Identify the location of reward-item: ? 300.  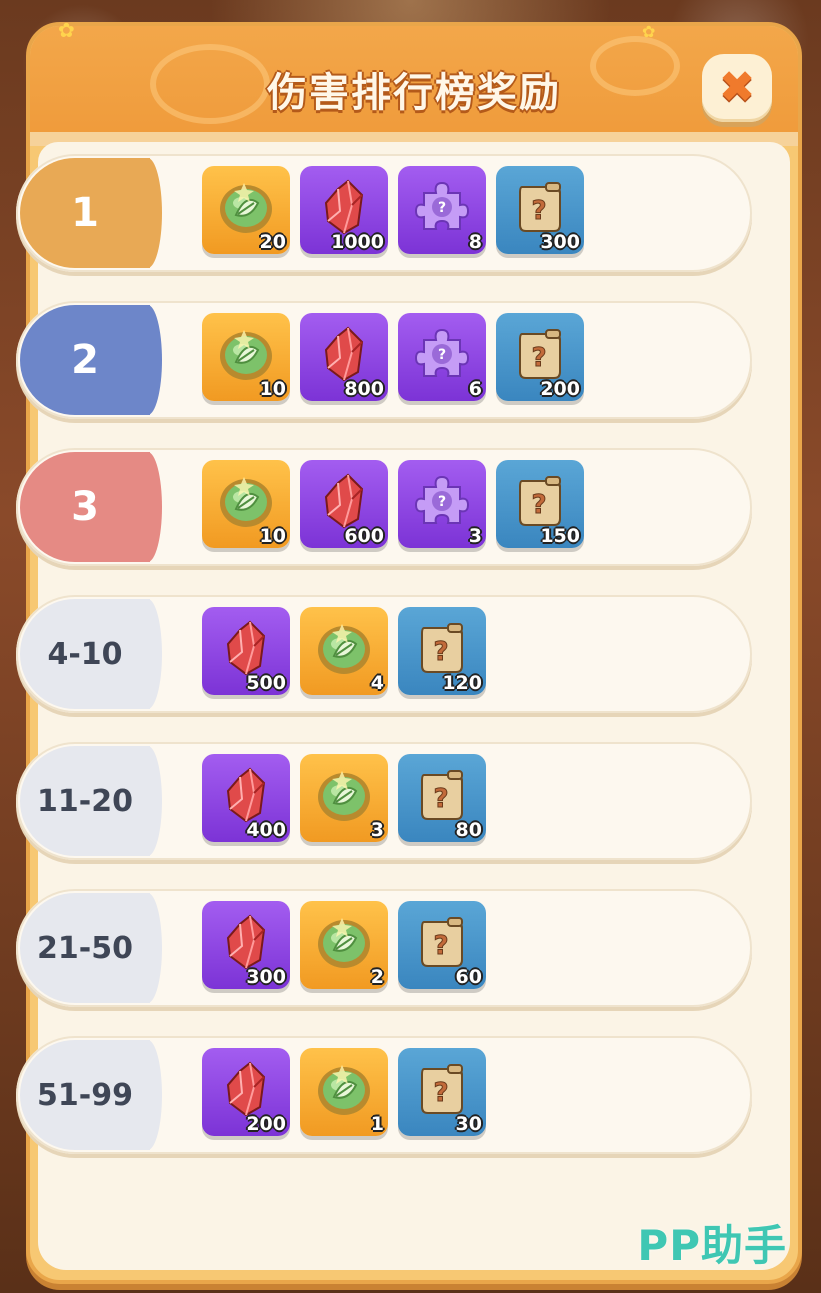
(540, 210).